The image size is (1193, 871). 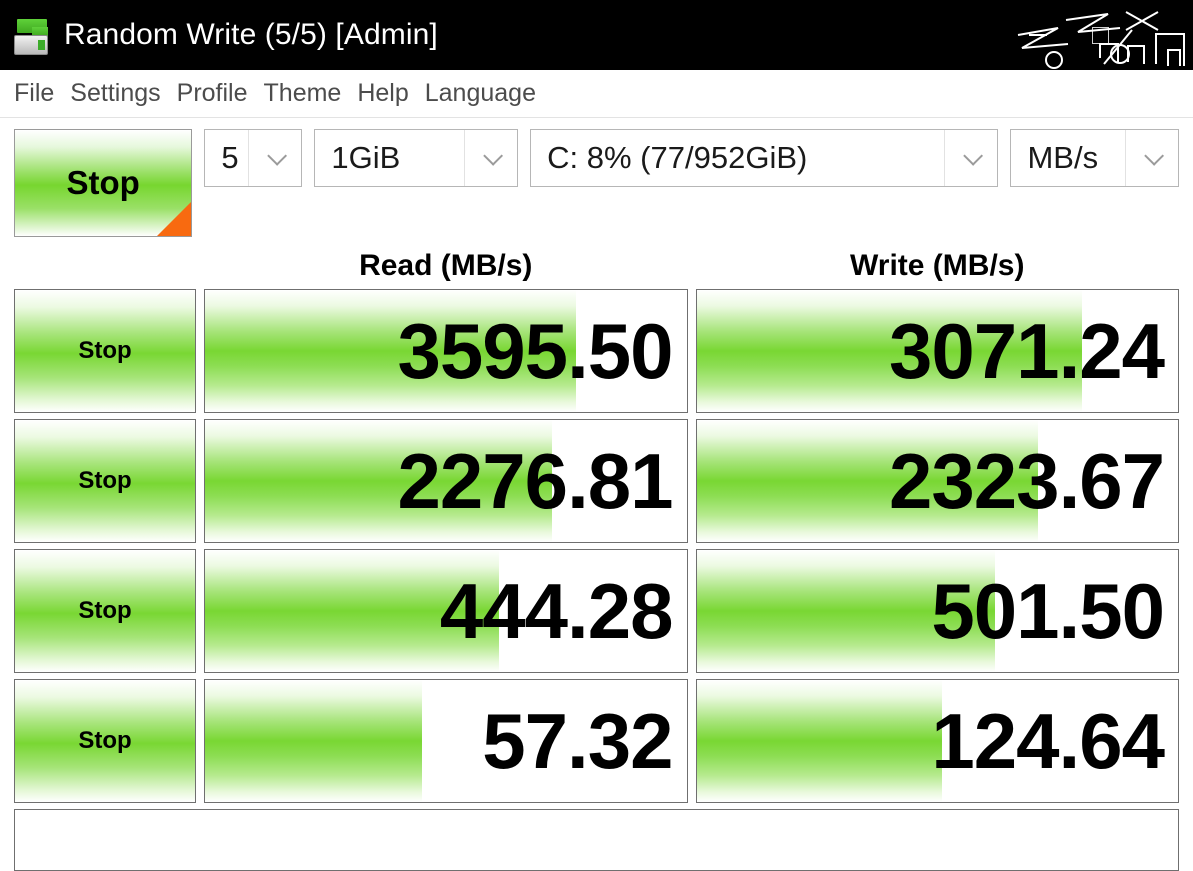 I want to click on window-controls, so click(x=1100, y=35).